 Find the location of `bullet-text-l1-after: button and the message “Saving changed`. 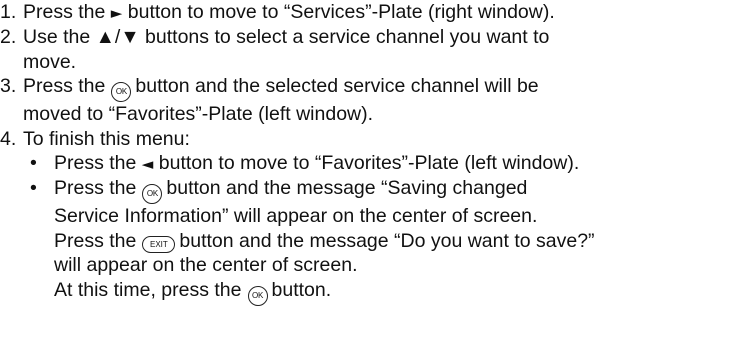

bullet-text-l1-after: button and the message “Saving changed is located at coordinates (347, 188).